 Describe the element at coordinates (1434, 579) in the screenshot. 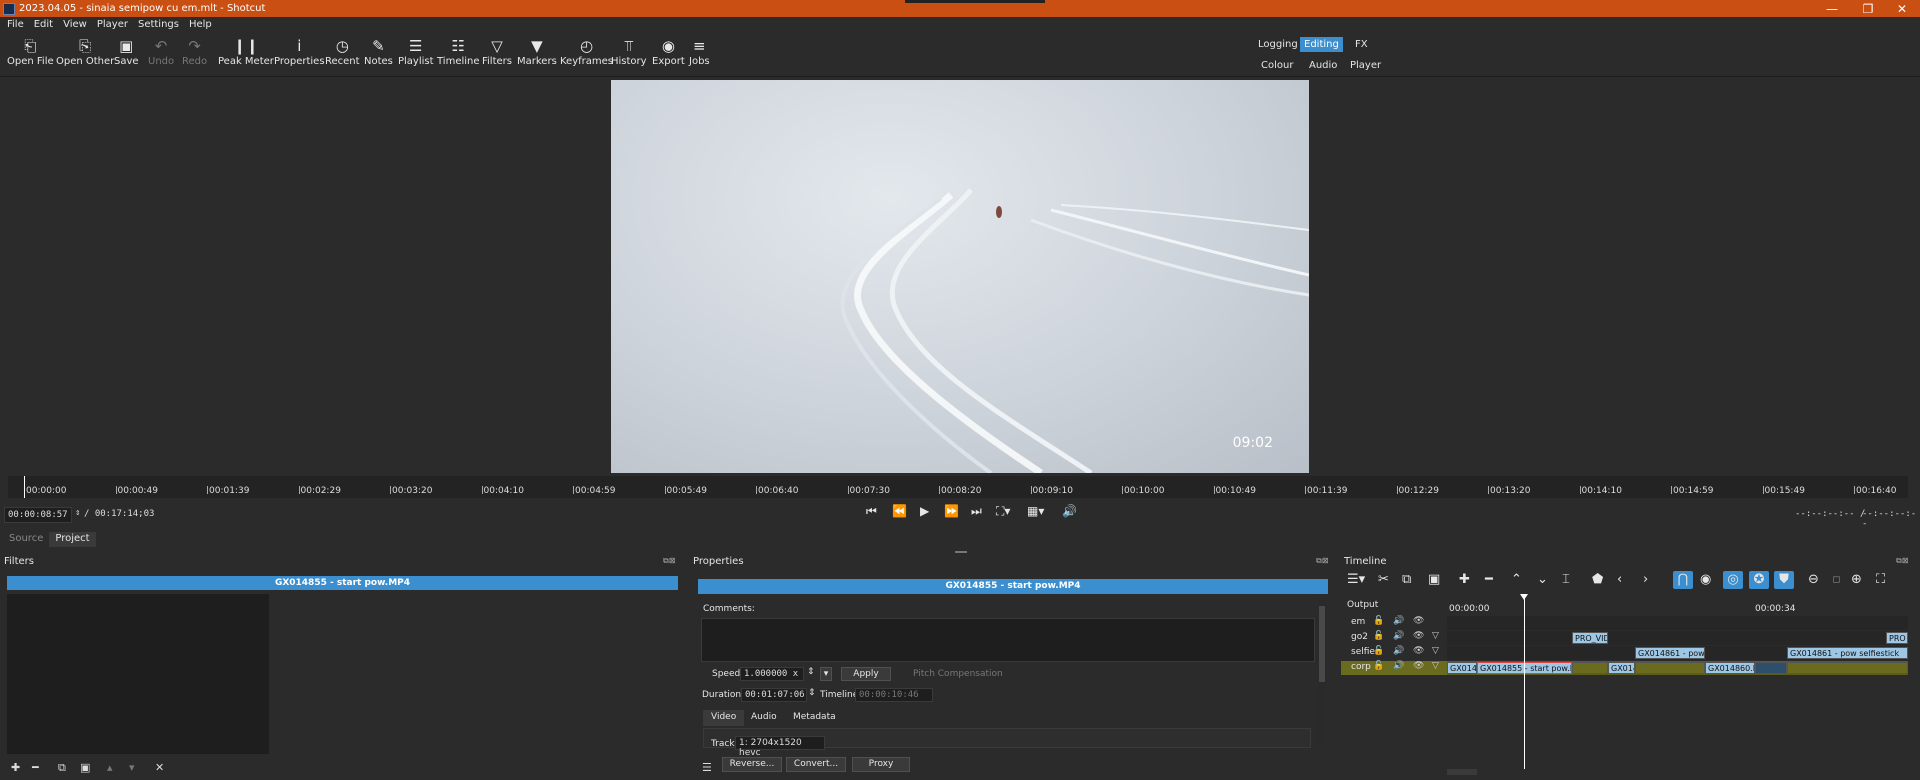

I see `paste-icon: ▣` at that location.